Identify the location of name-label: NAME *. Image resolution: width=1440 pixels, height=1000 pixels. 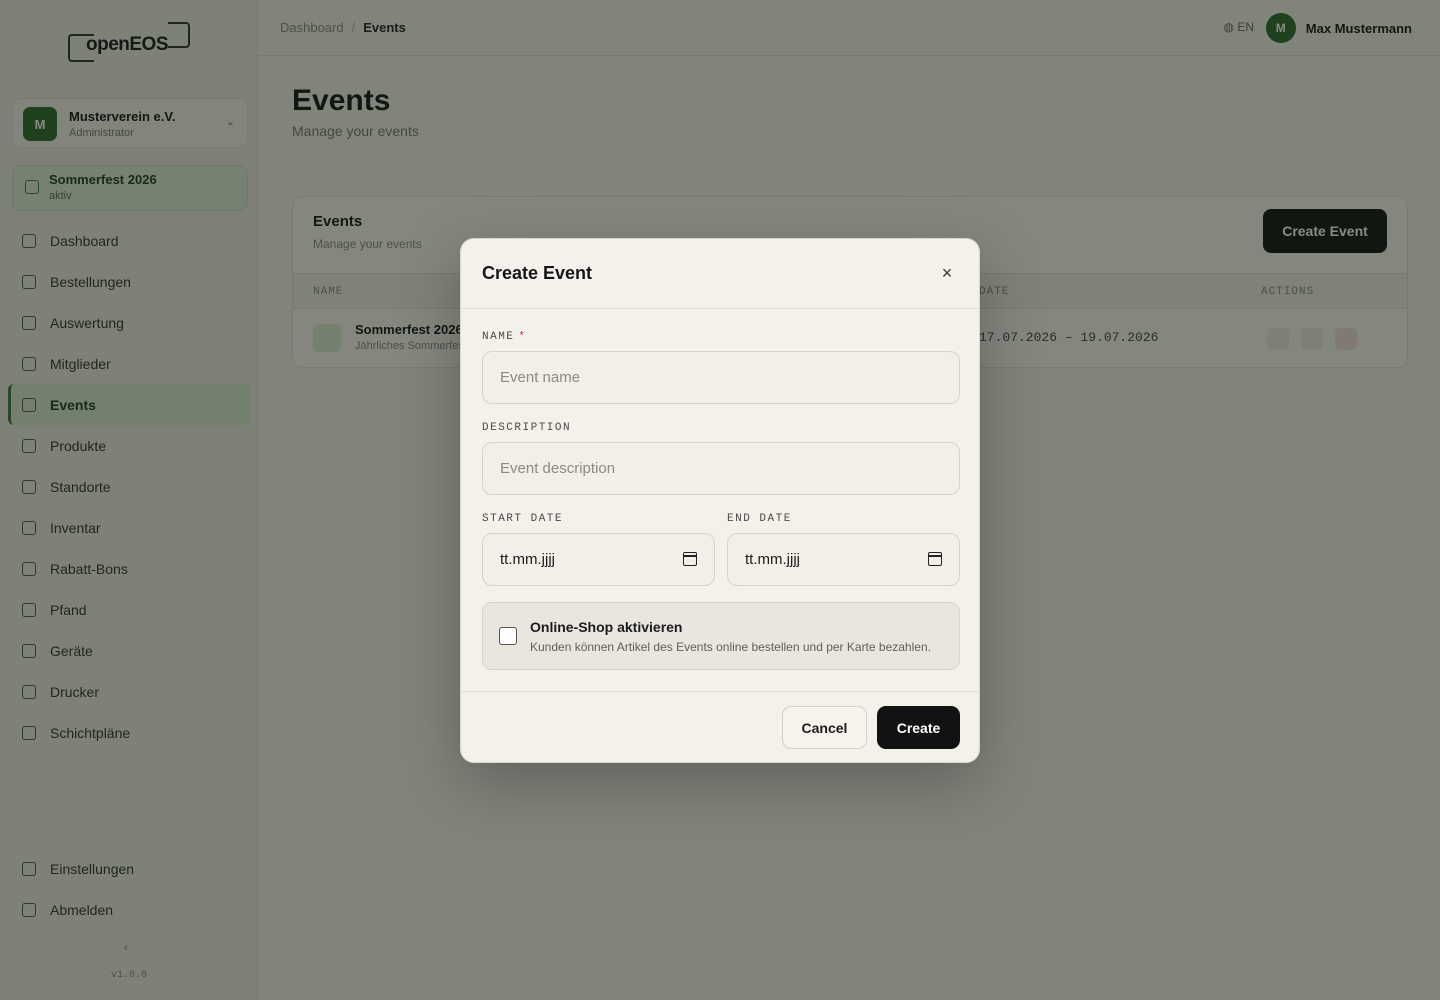
(504, 337).